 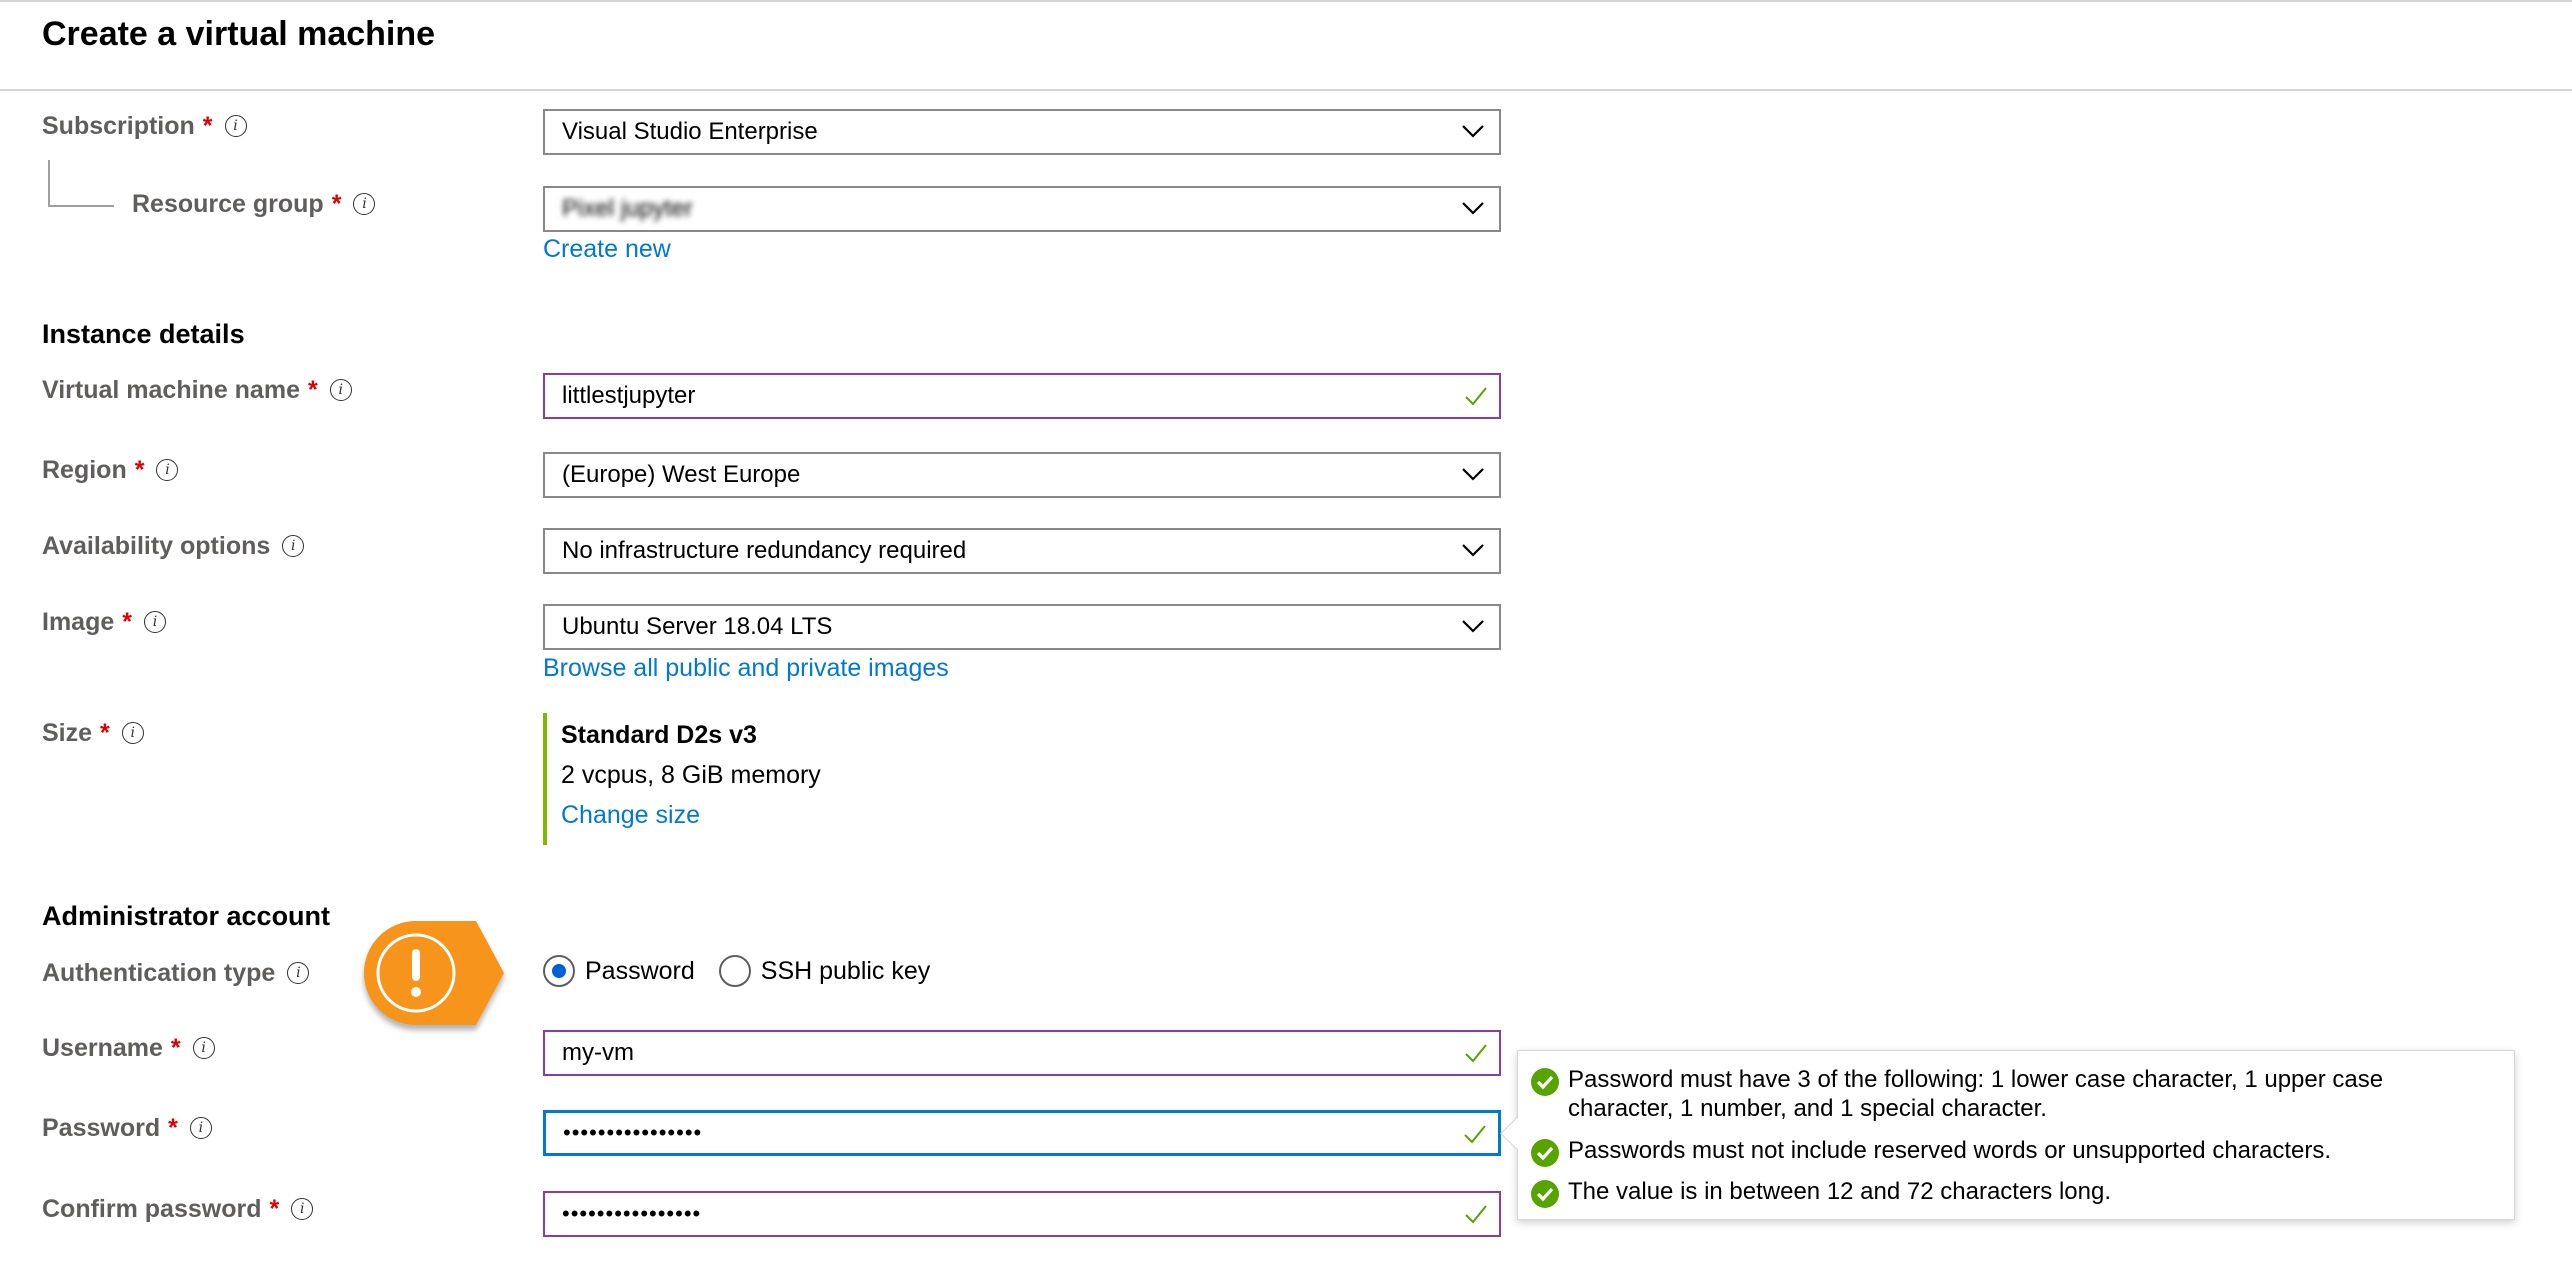 What do you see at coordinates (118, 126) in the screenshot?
I see `subscription-label-text: Subscription` at bounding box center [118, 126].